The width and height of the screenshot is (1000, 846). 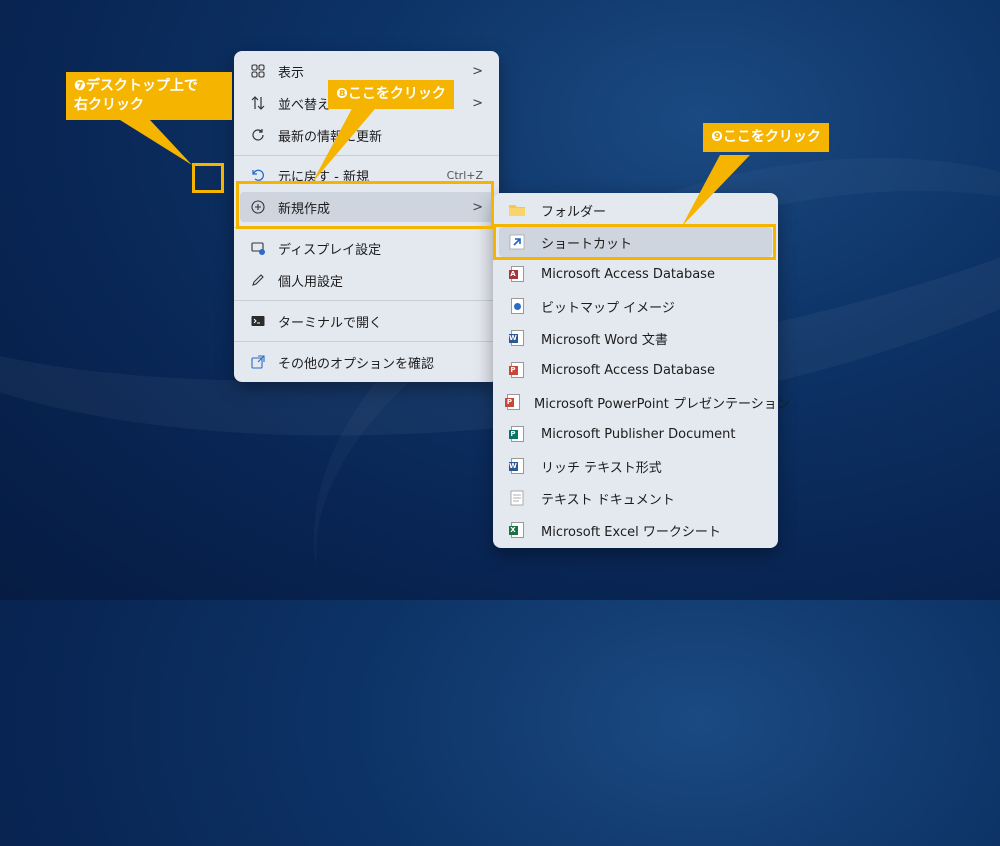 I want to click on step8-text: ❽ここをクリック, so click(x=391, y=94).